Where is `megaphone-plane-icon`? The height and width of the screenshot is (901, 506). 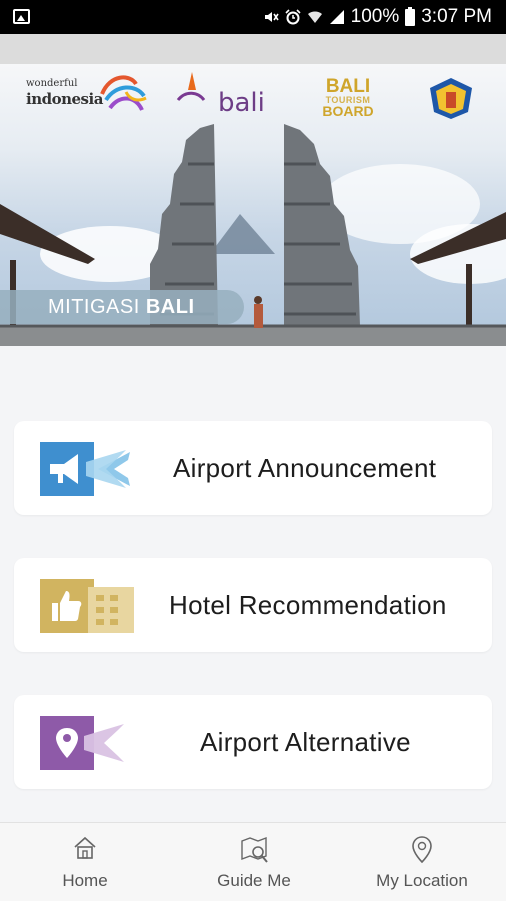
megaphone-plane-icon is located at coordinates (85, 469).